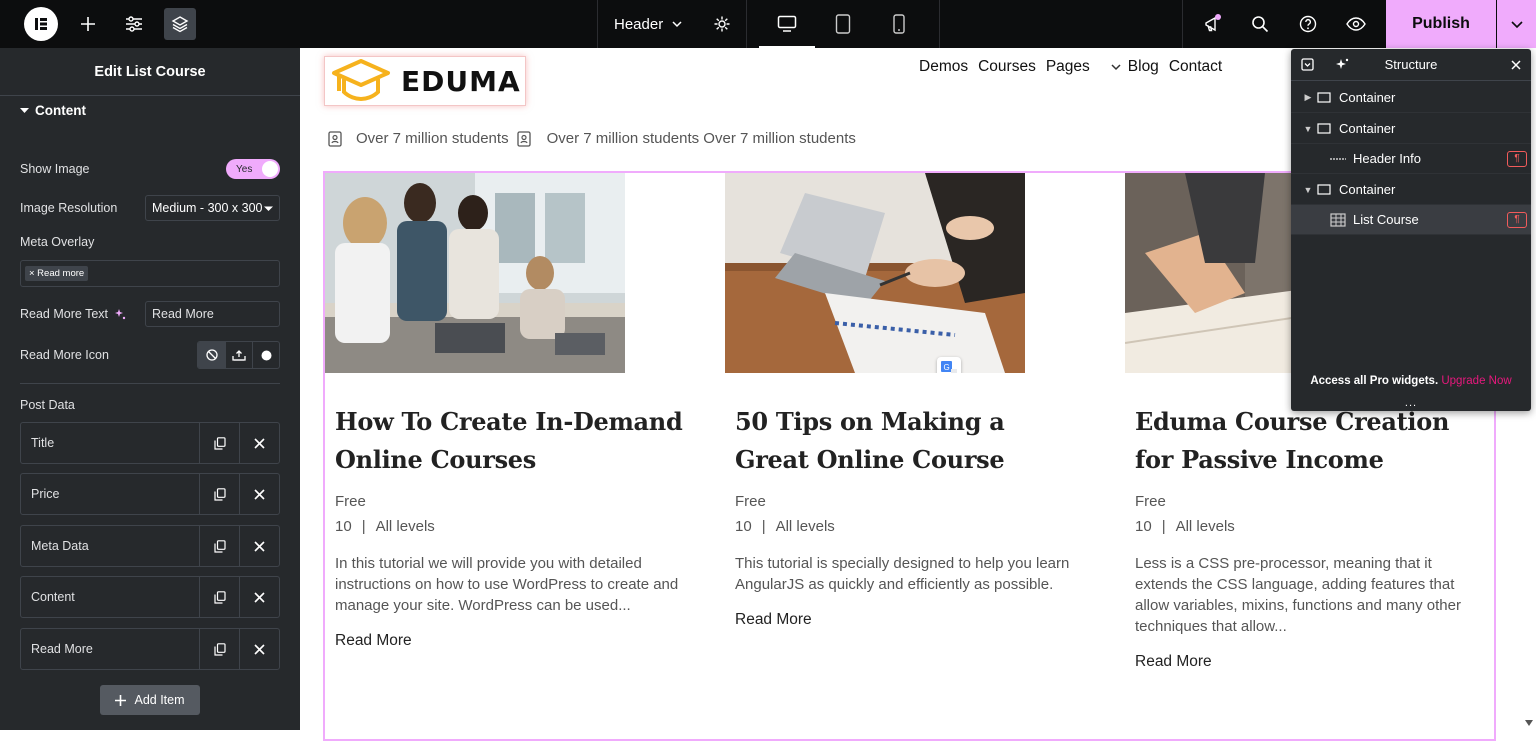 This screenshot has height=741, width=1536. I want to click on content-section-toggle: Content, so click(53, 110).